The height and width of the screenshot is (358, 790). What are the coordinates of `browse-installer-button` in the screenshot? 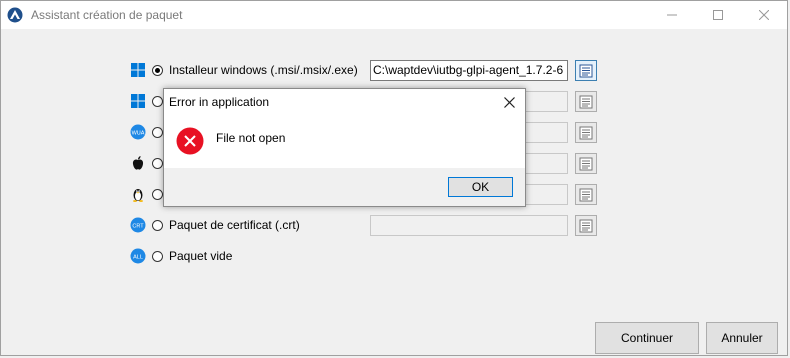 It's located at (586, 70).